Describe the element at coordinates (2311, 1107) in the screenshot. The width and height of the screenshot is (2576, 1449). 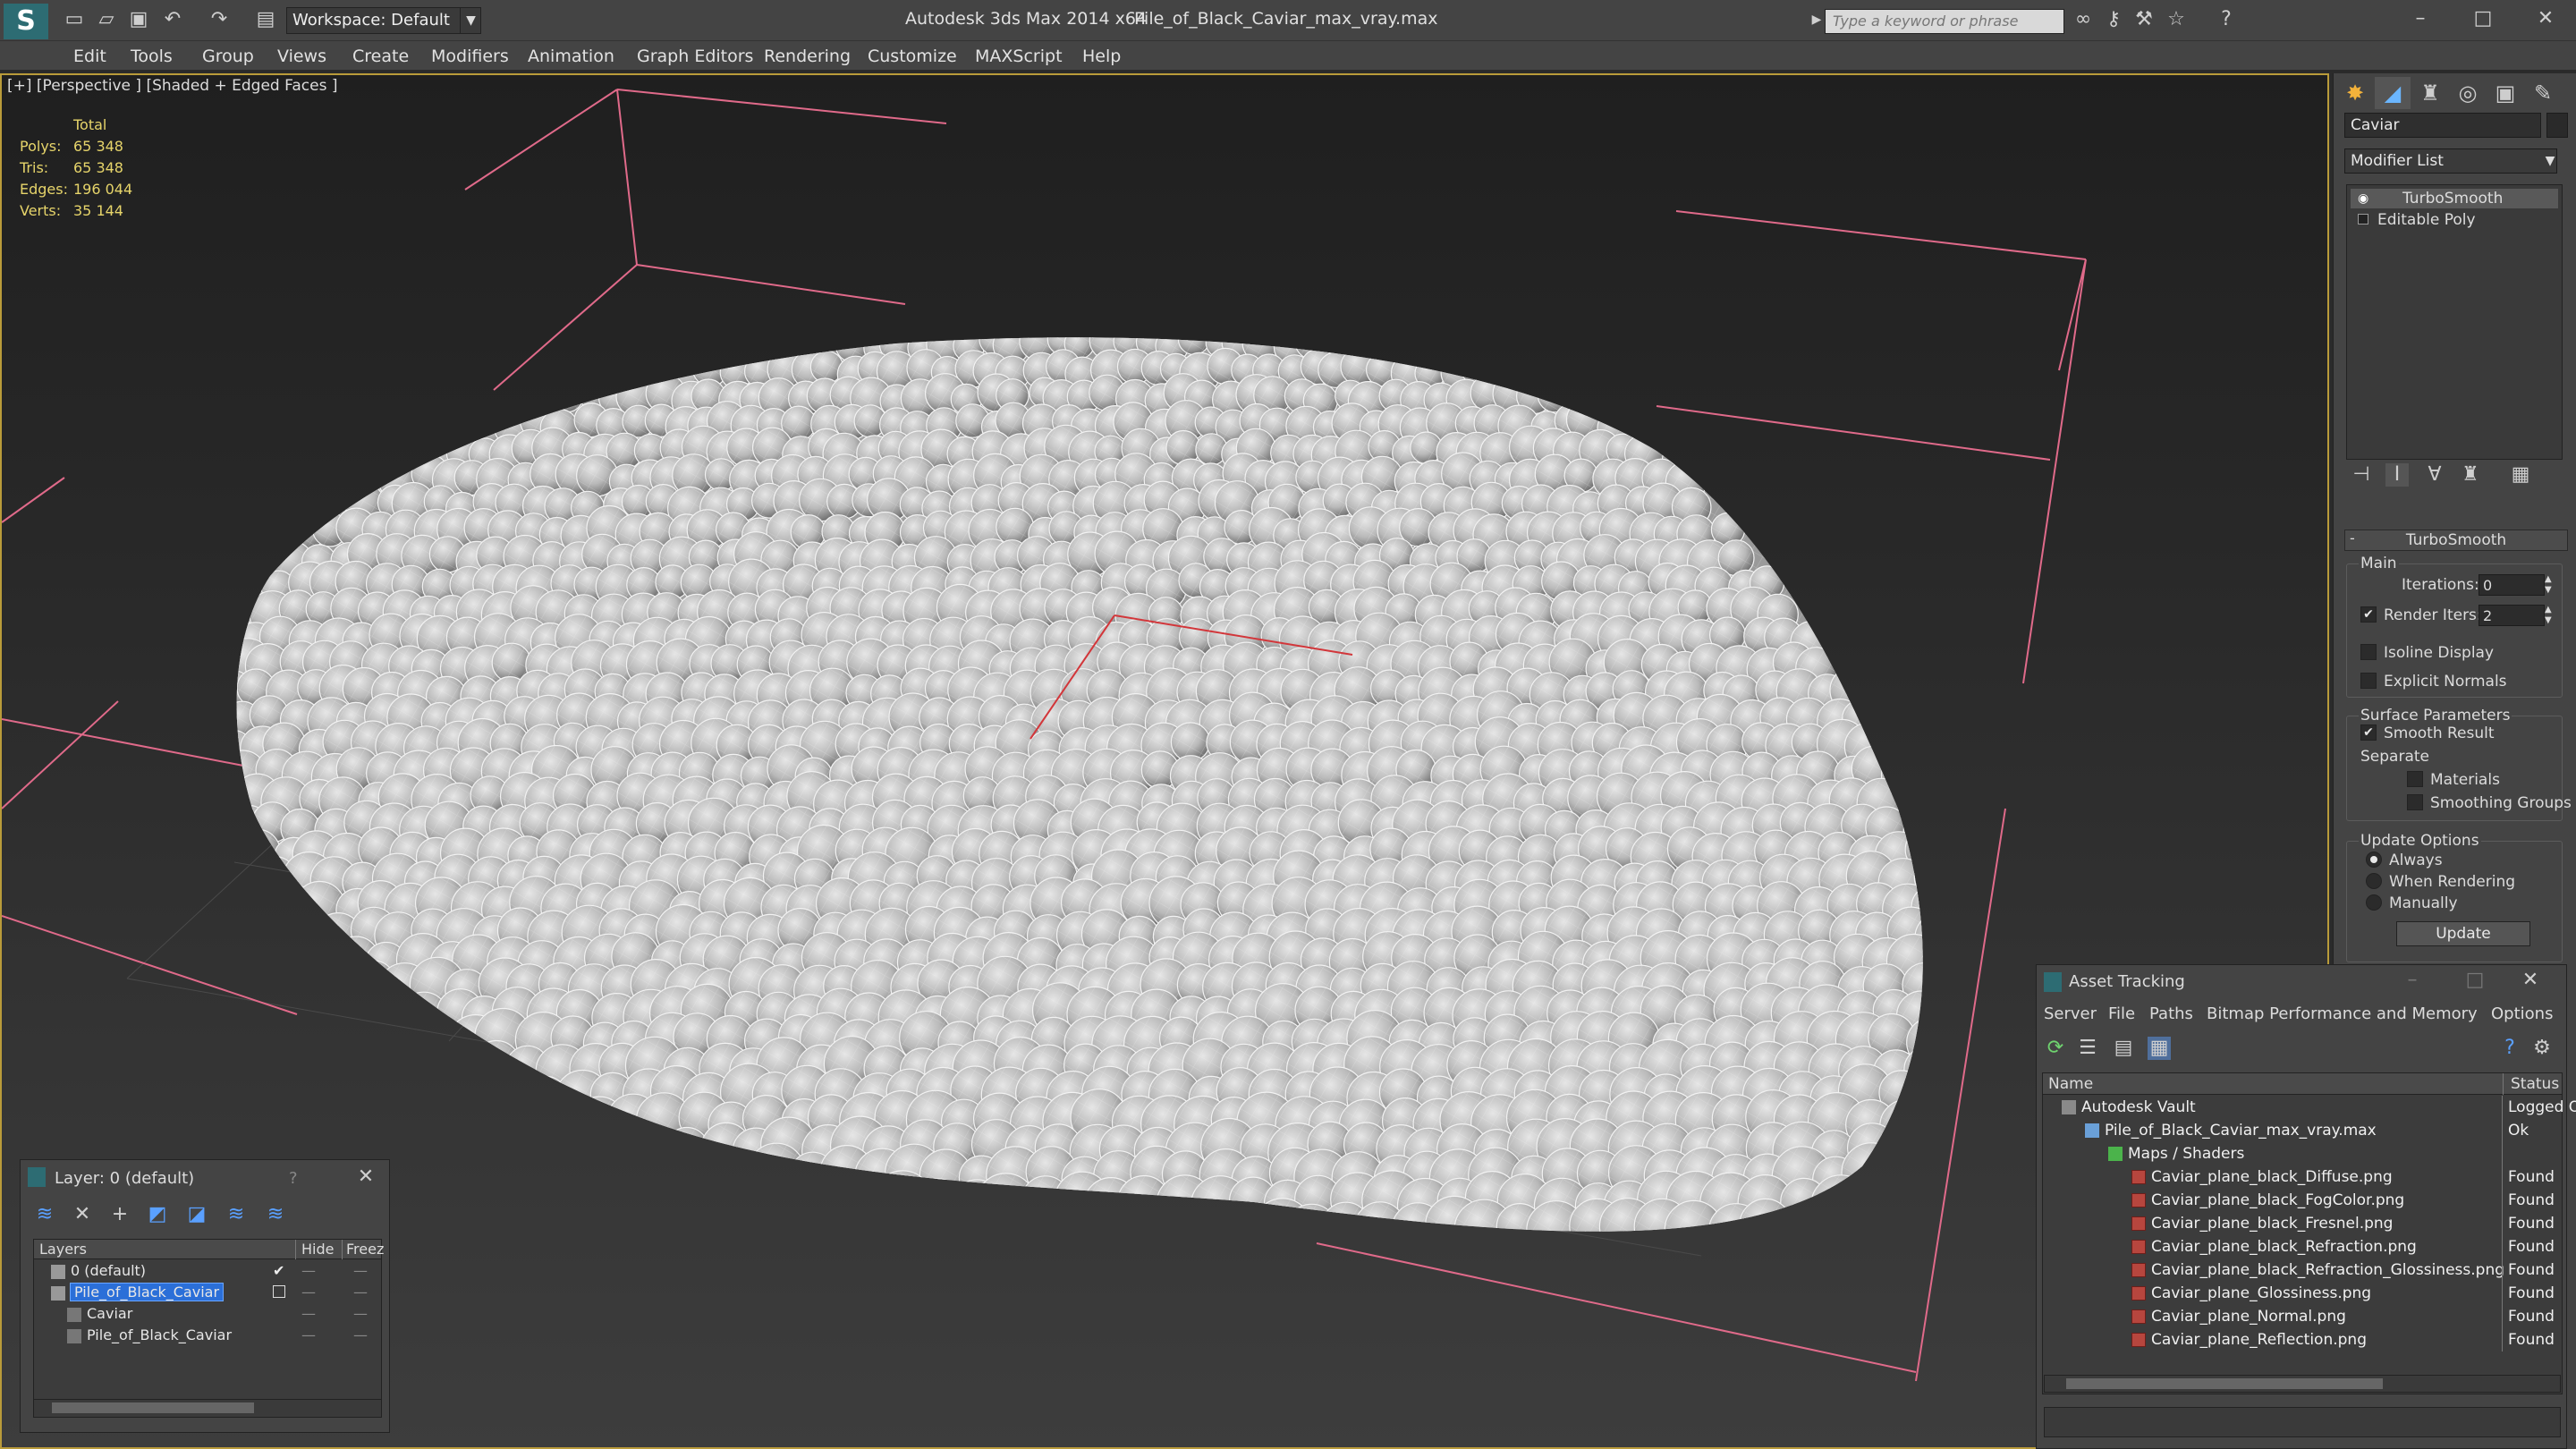
I see `table-row: Autodesk Vault Logged O` at that location.